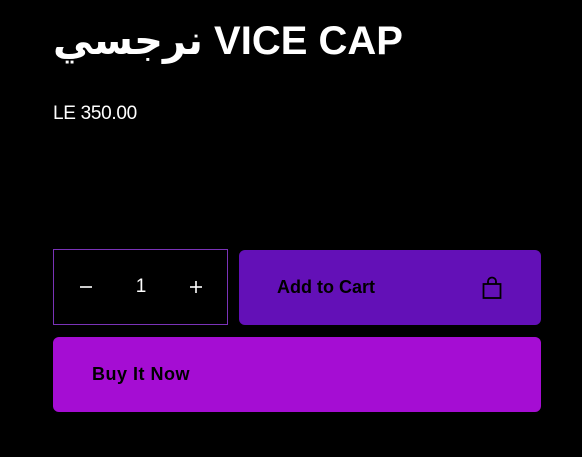  Describe the element at coordinates (390, 287) in the screenshot. I see `add-to-cart-button: Add to Cart` at that location.